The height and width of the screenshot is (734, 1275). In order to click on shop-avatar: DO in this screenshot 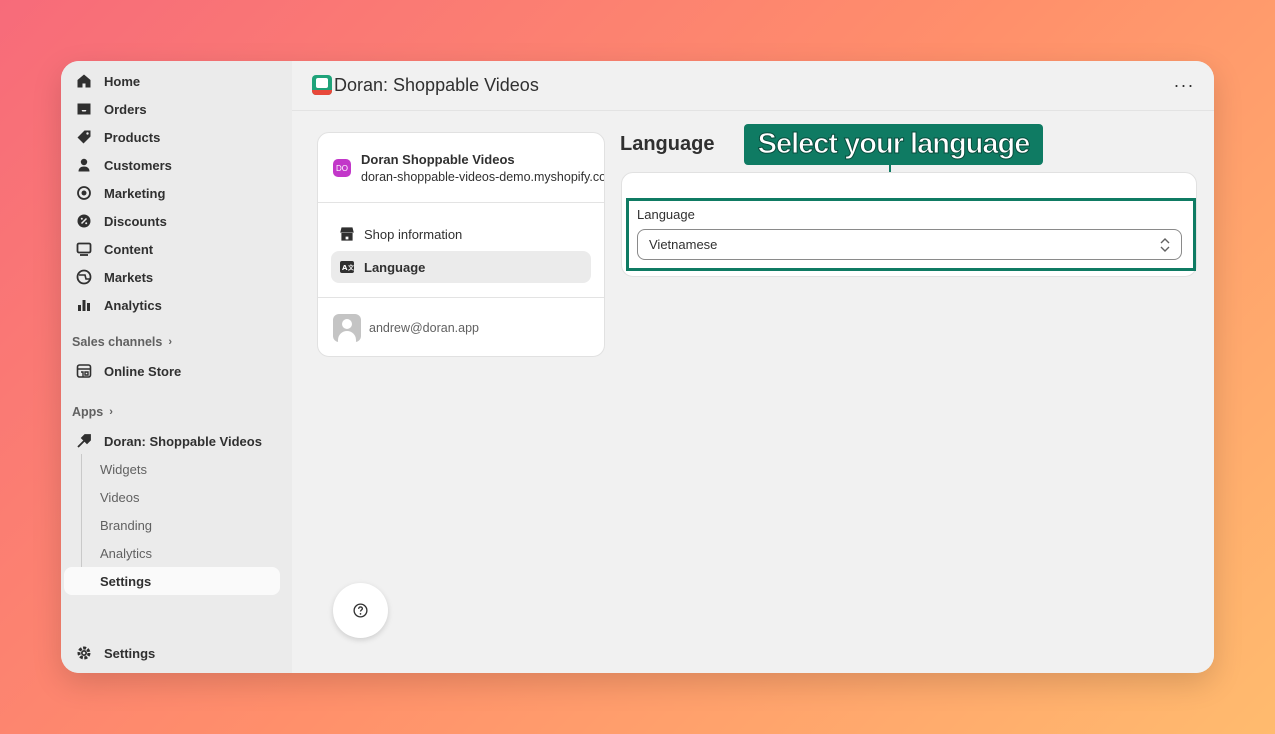, I will do `click(342, 168)`.